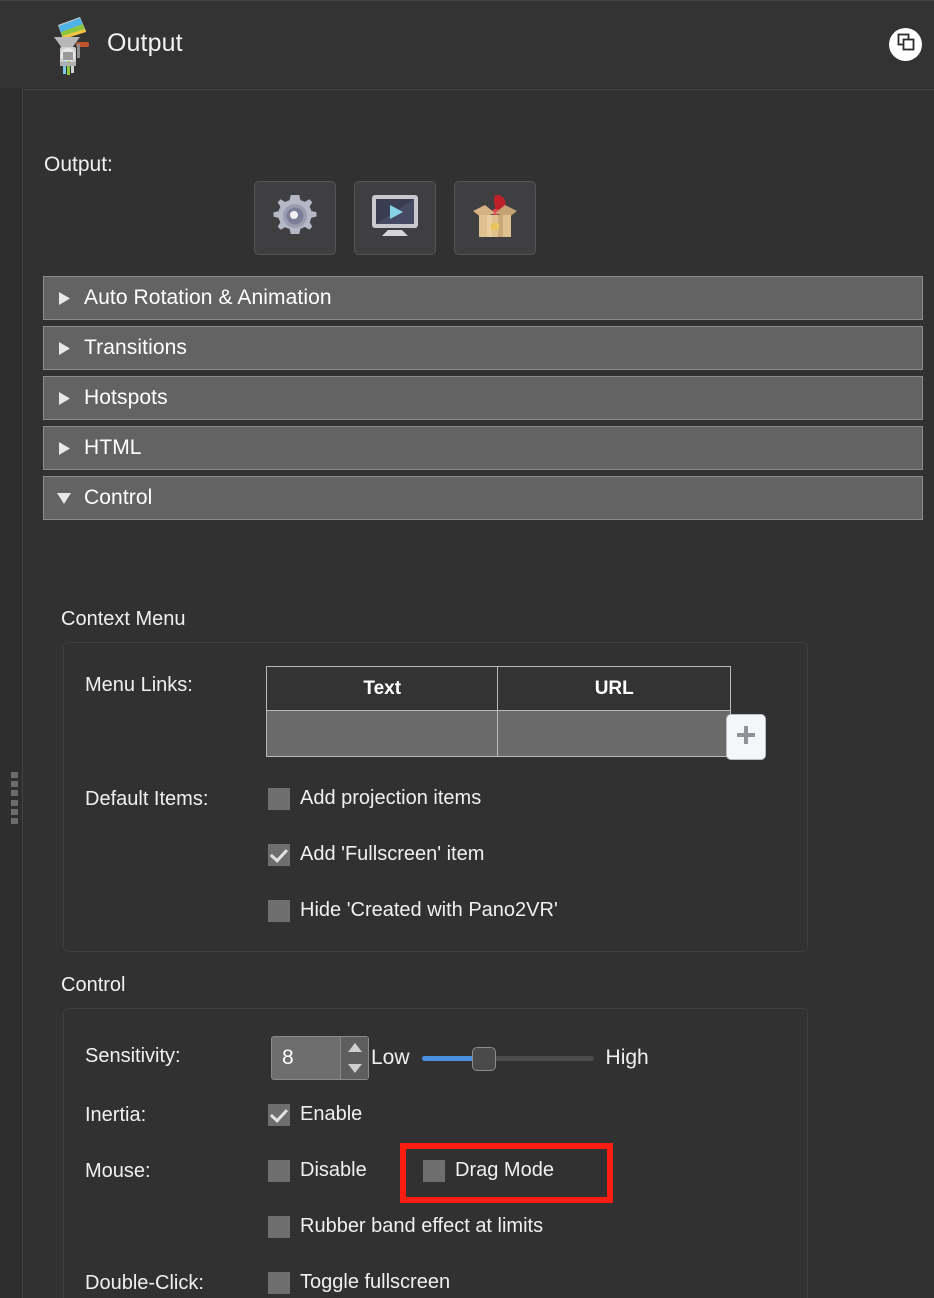 The height and width of the screenshot is (1298, 934). I want to click on stepper-arrows, so click(354, 1058).